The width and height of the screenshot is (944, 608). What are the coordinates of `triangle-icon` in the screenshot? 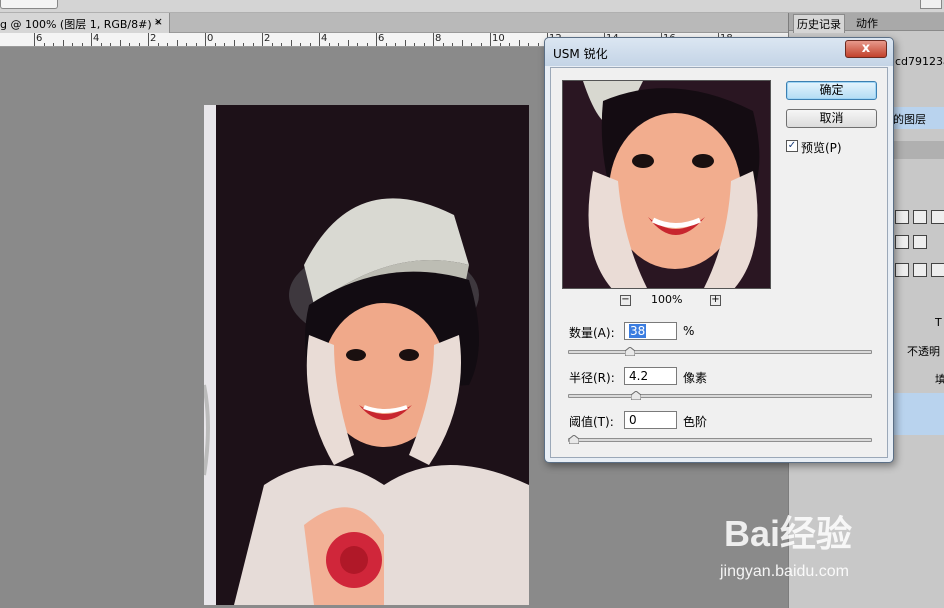 It's located at (937, 217).